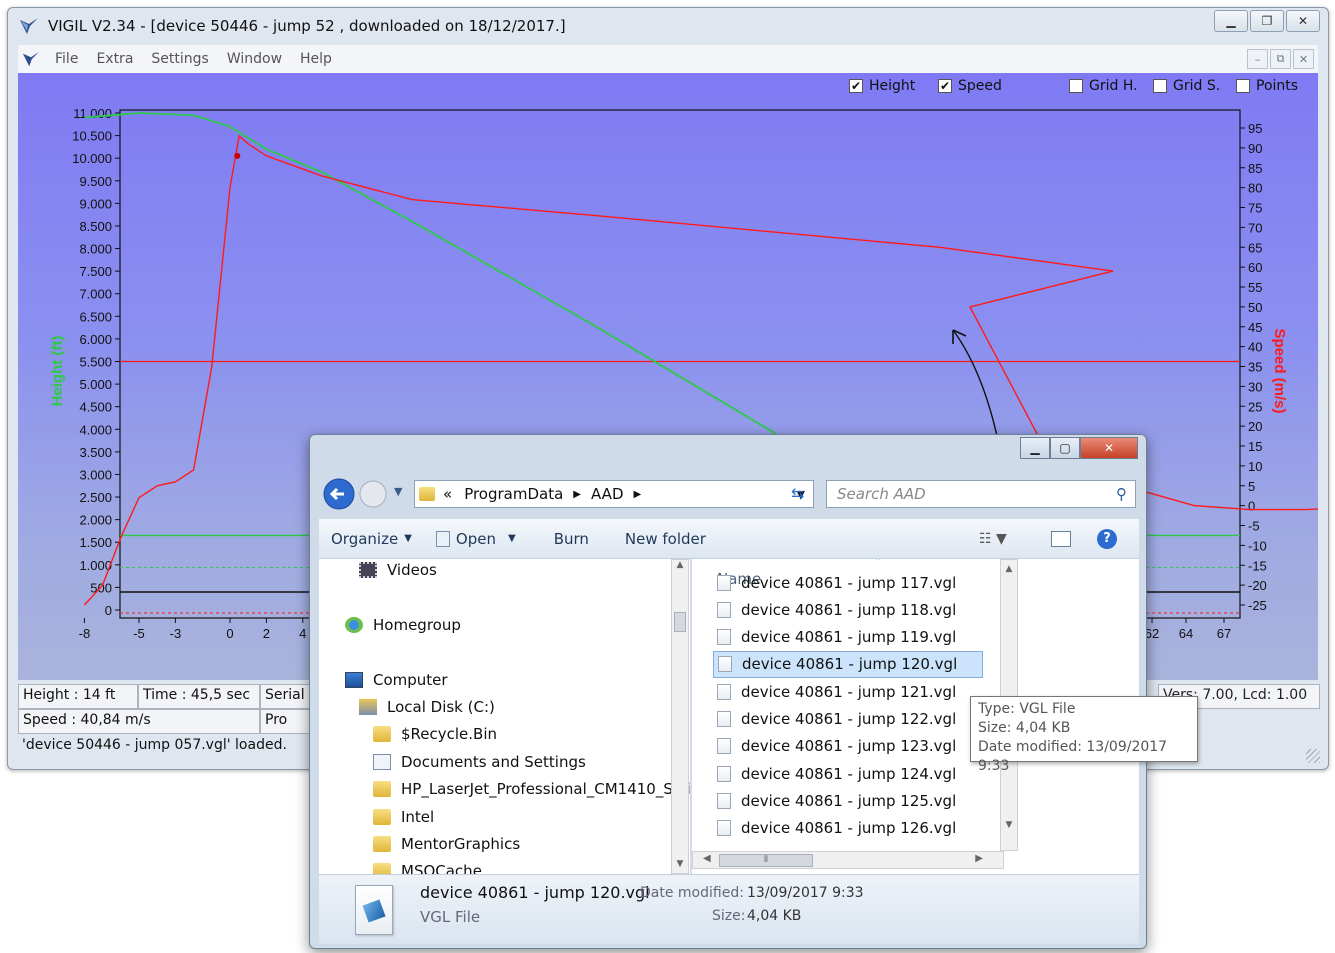 The width and height of the screenshot is (1335, 953). I want to click on file-name: device 40861 - jump 120.vgl, so click(850, 664).